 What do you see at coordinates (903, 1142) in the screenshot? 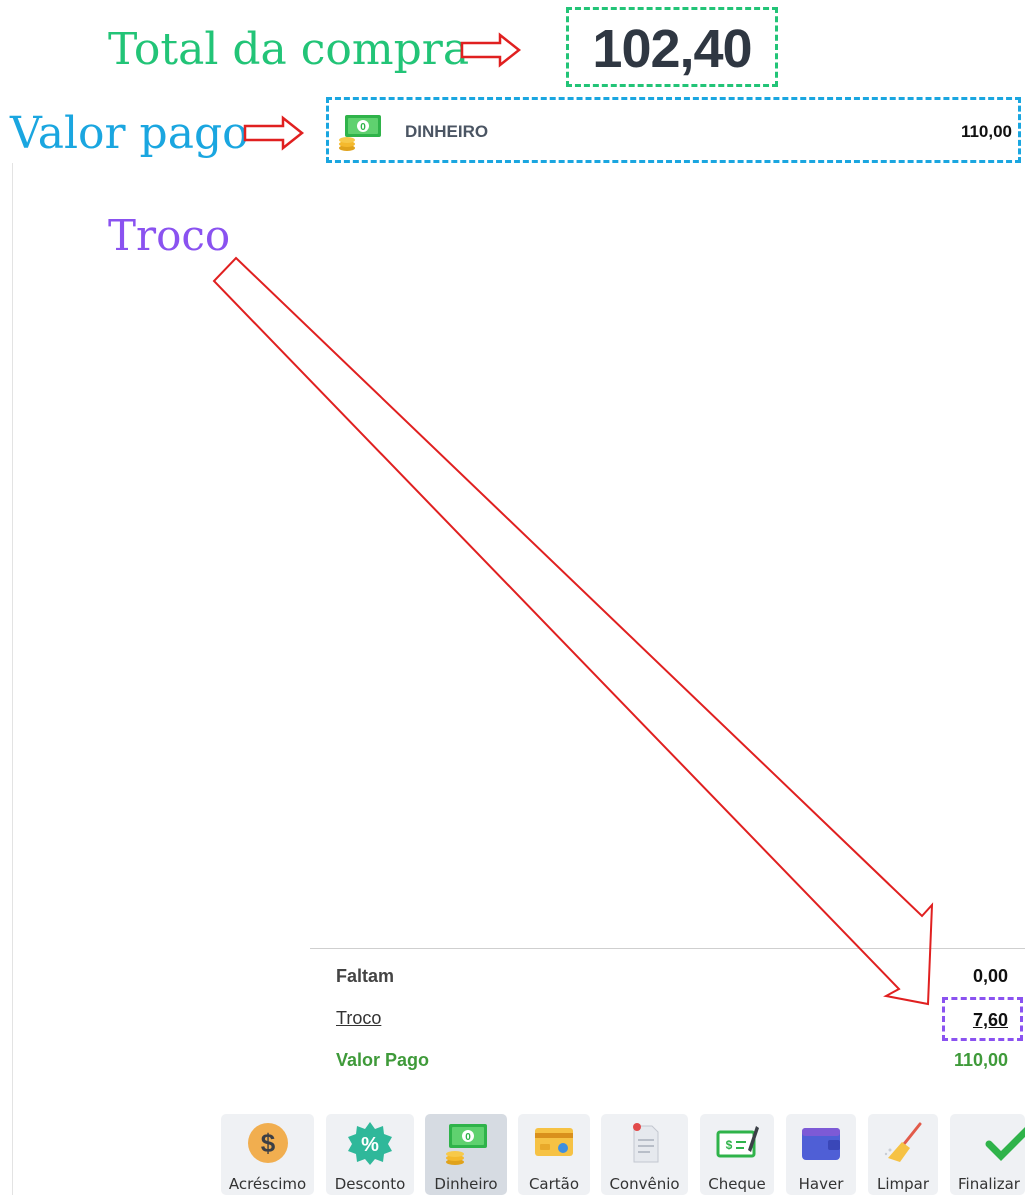
I see `broom-icon` at bounding box center [903, 1142].